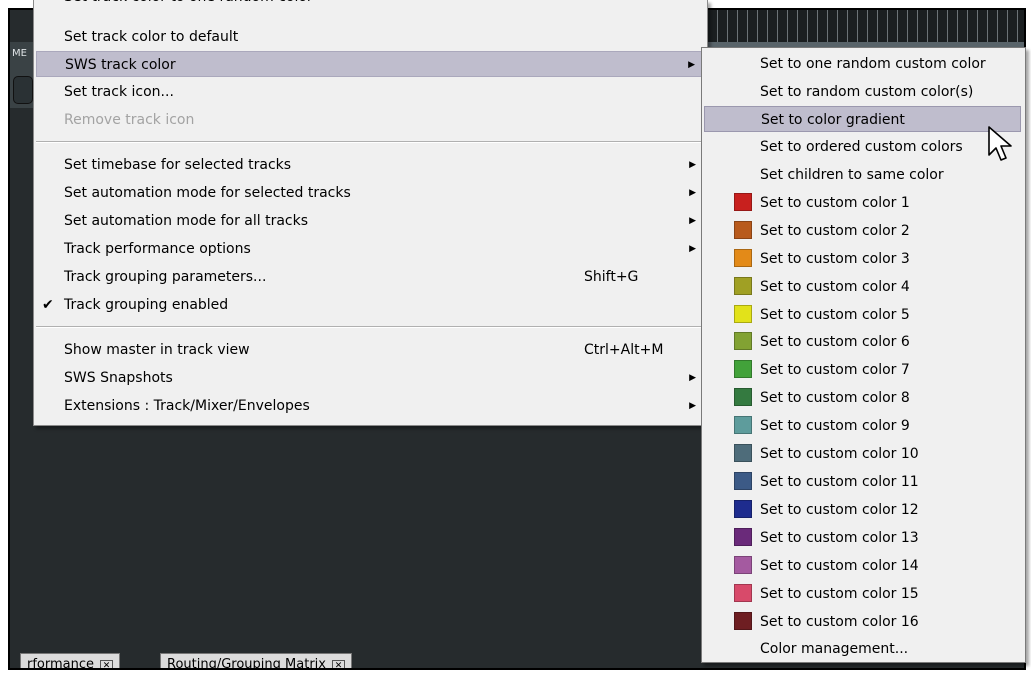 This screenshot has width=1031, height=673. I want to click on submenu-item-ordered-custom: Set to ordered custom colors, so click(862, 147).